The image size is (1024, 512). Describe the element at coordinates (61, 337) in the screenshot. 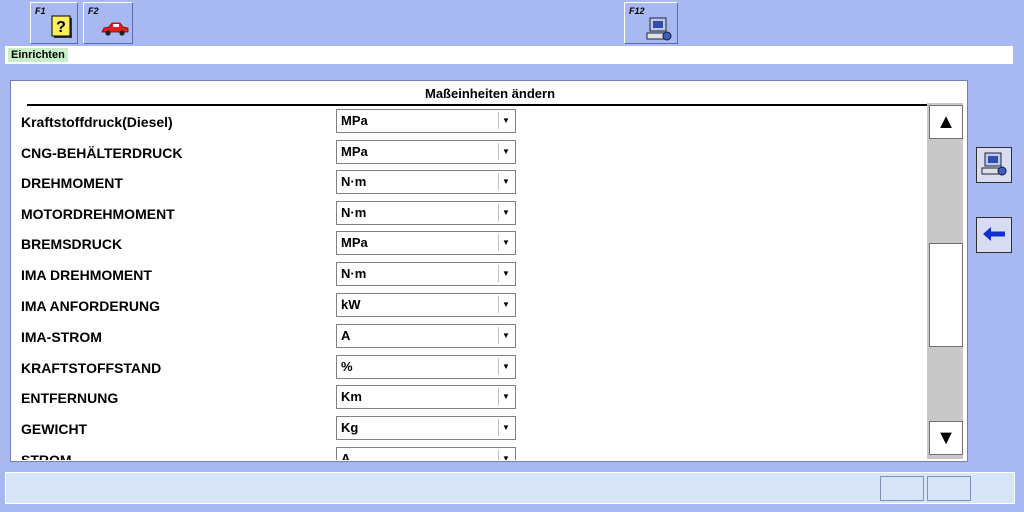

I see `unit-row-label: IMA-STROM` at that location.